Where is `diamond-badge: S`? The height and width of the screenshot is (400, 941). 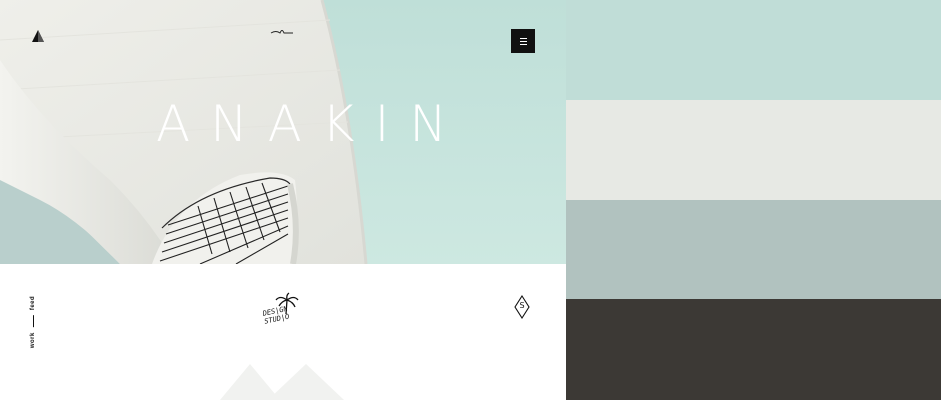
diamond-badge: S is located at coordinates (522, 307).